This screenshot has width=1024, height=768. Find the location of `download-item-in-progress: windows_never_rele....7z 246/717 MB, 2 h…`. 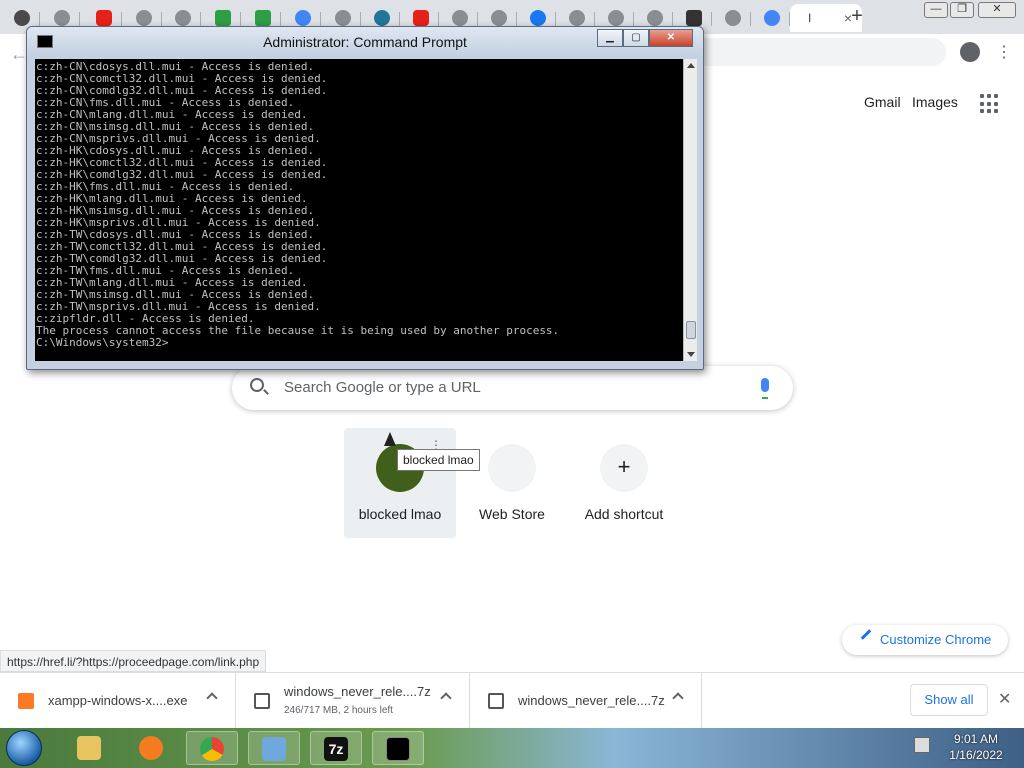

download-item-in-progress: windows_never_rele....7z 246/717 MB, 2 h… is located at coordinates (353, 701).